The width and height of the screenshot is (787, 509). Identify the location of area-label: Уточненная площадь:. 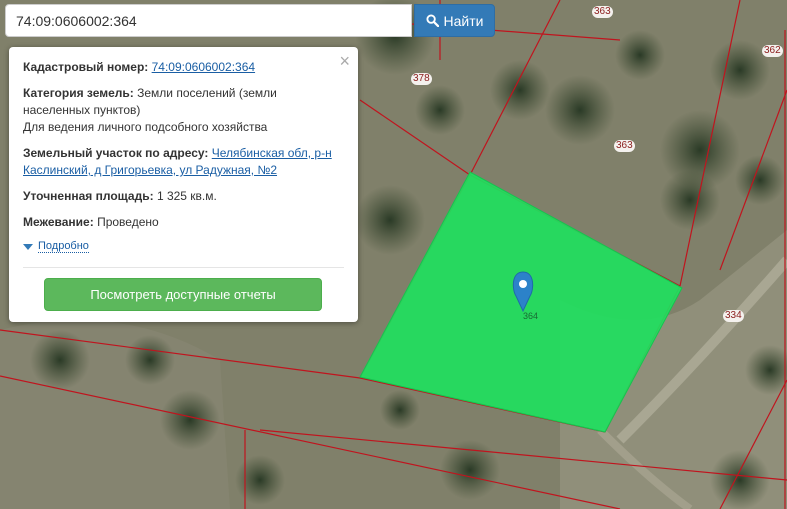
(88, 196).